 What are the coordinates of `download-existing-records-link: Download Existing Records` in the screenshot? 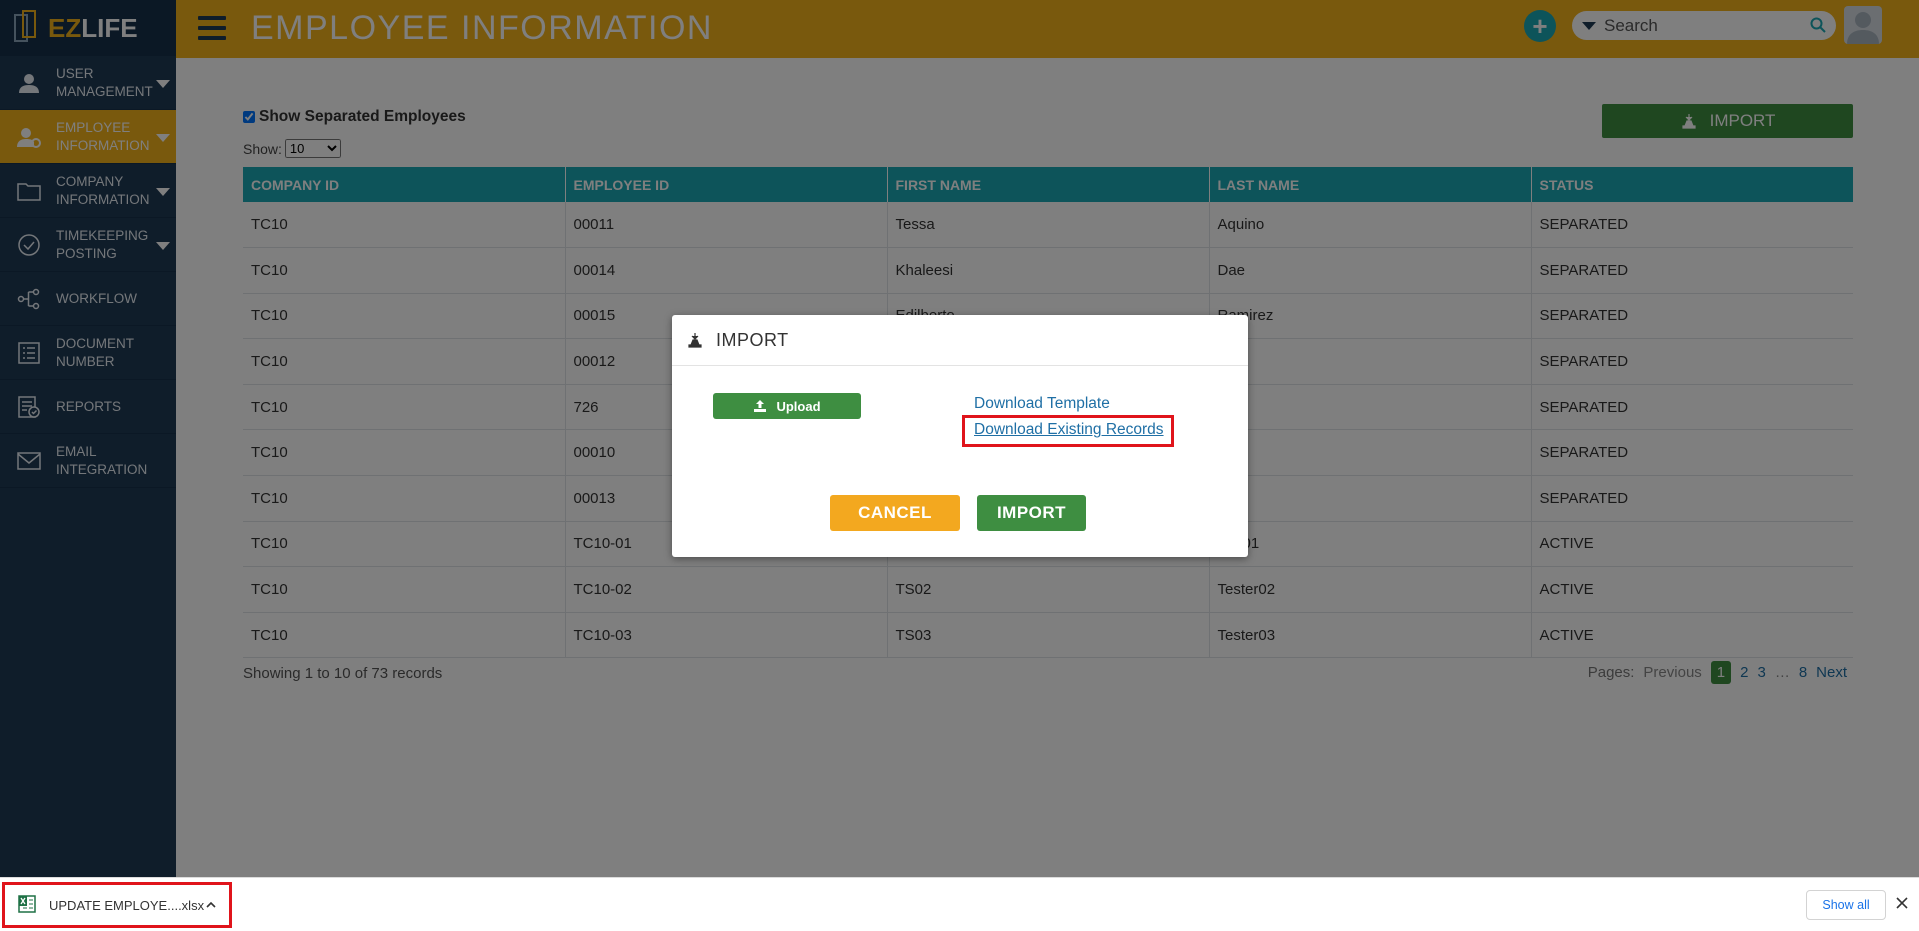 It's located at (1069, 430).